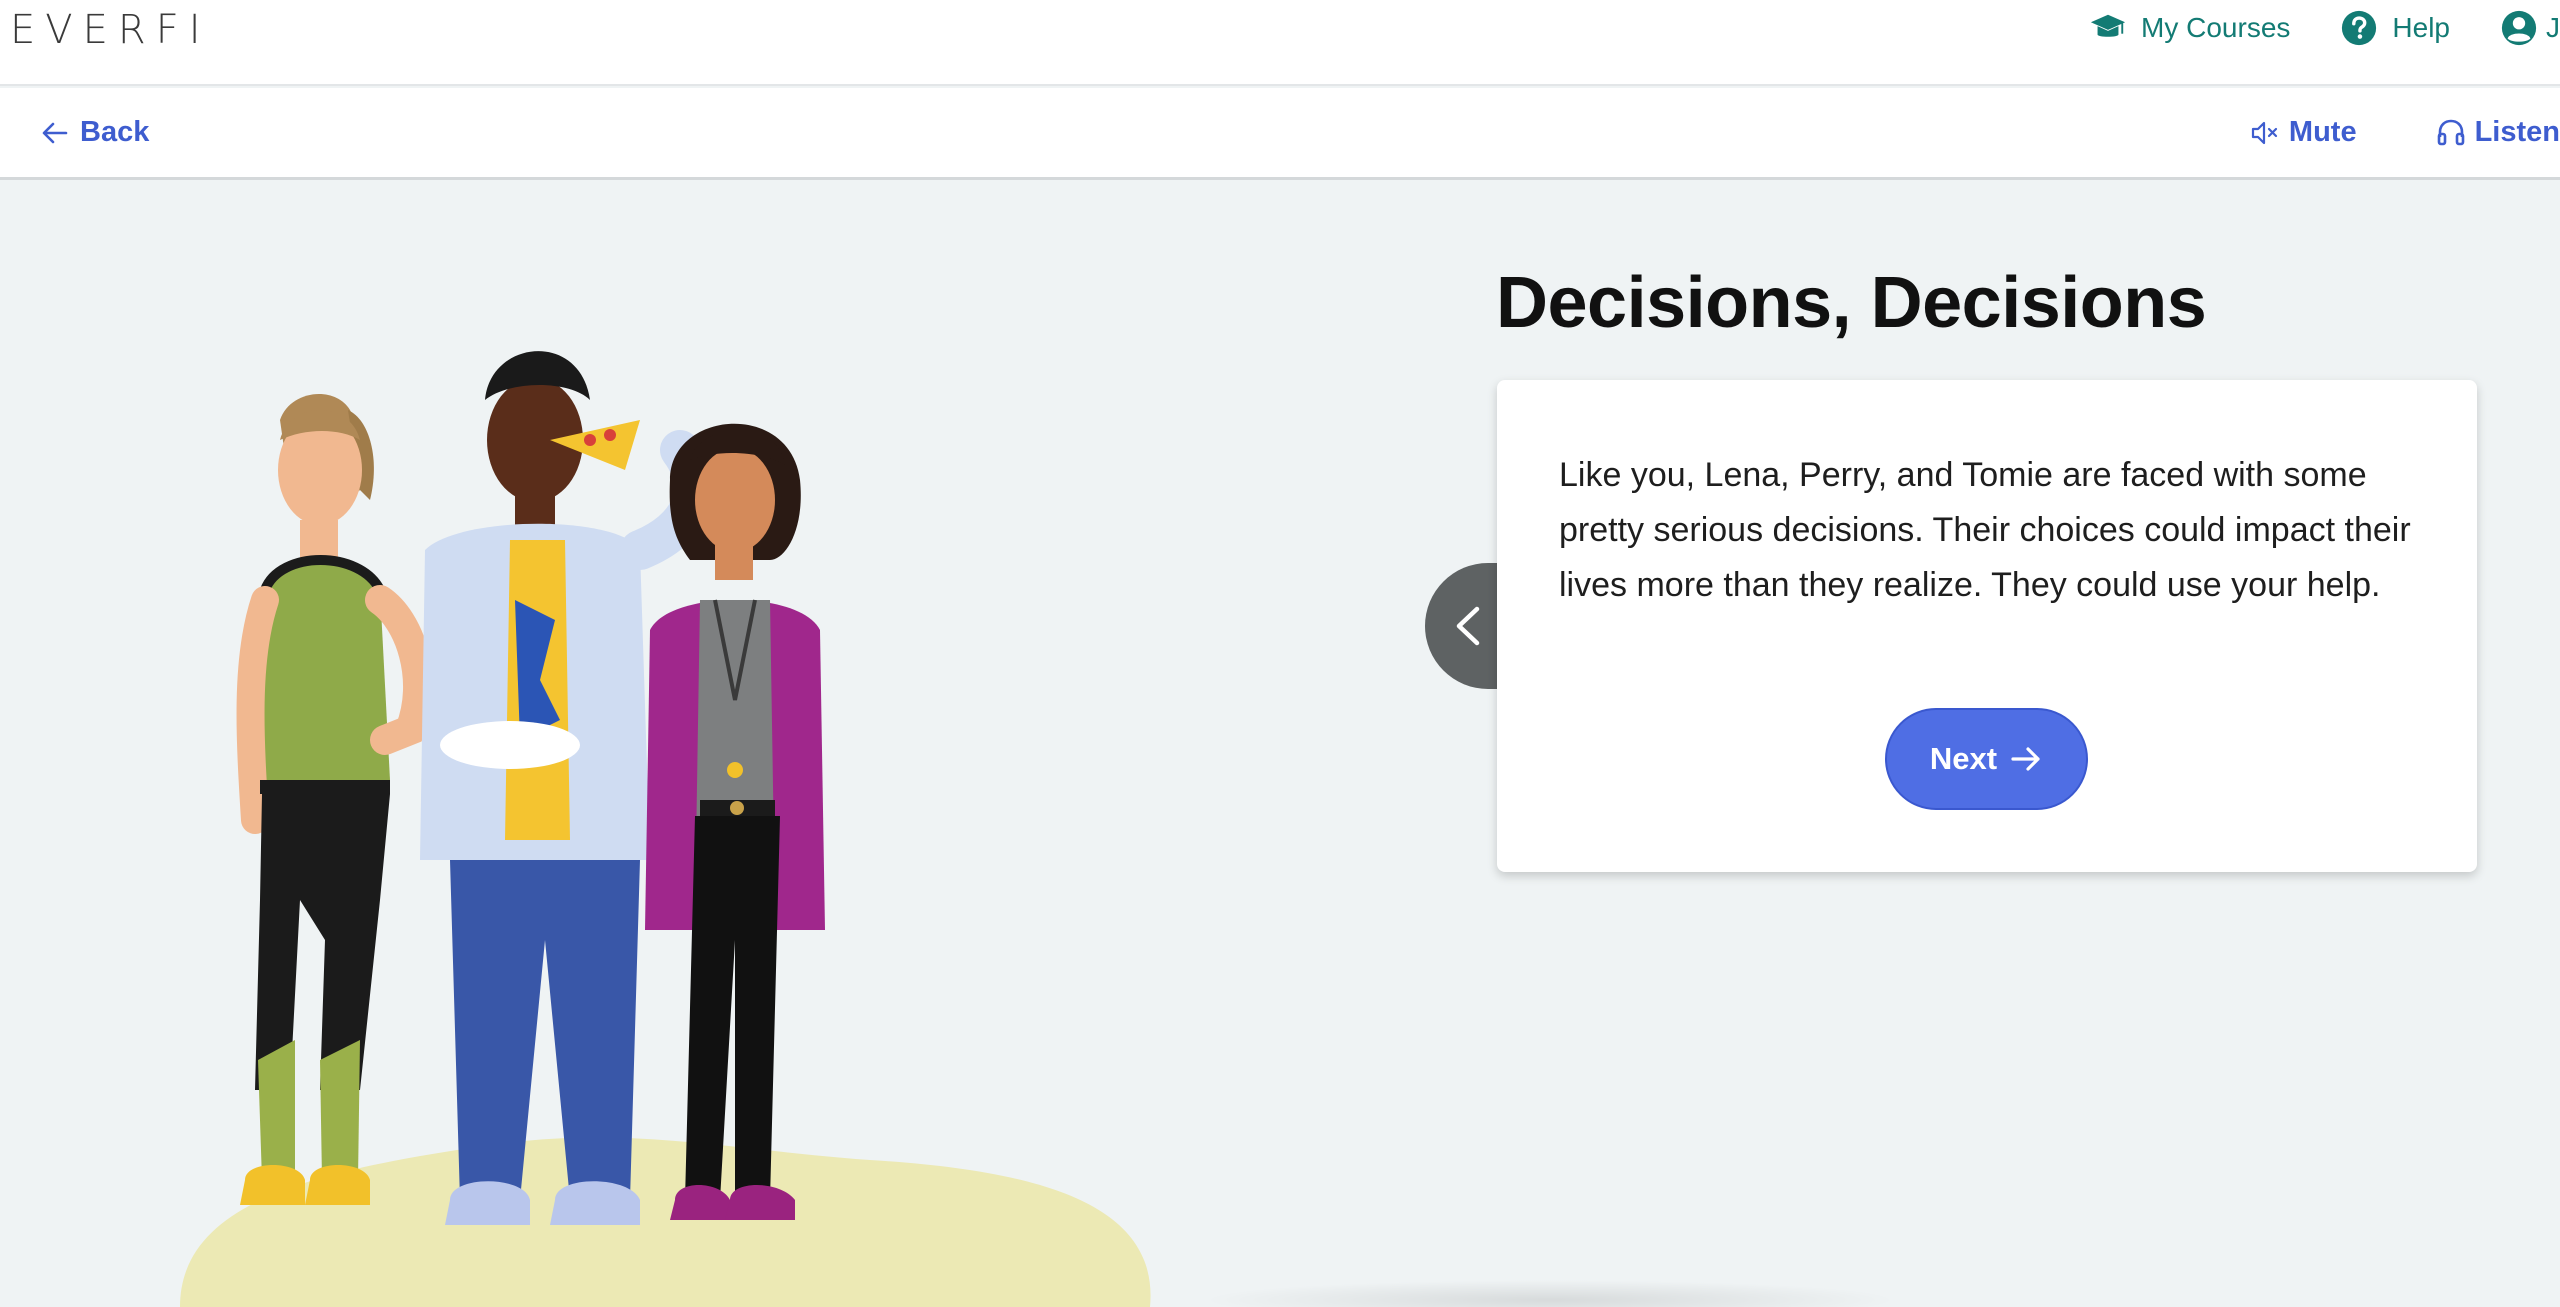  What do you see at coordinates (1550, 1293) in the screenshot?
I see `bottom-shadow` at bounding box center [1550, 1293].